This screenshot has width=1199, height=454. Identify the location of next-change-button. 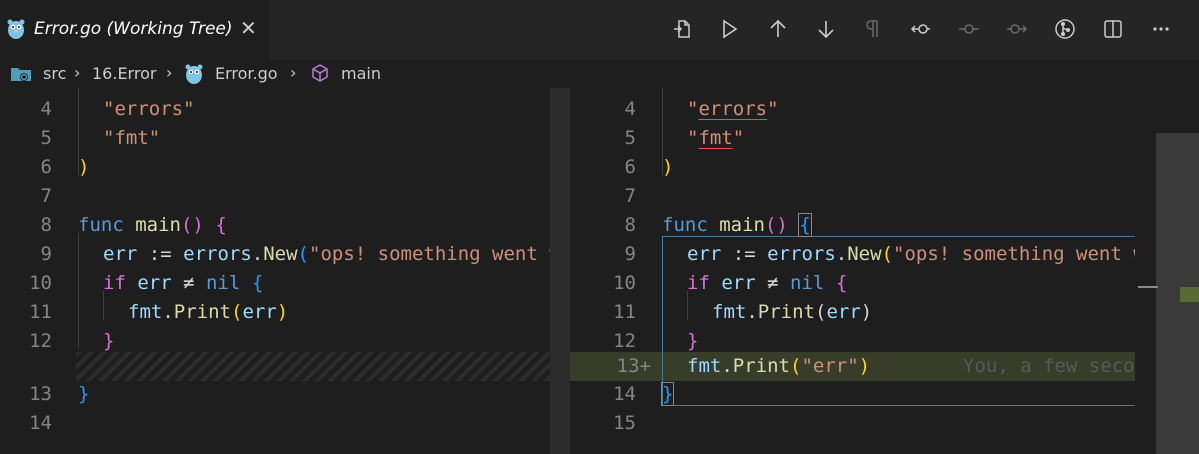
(826, 29).